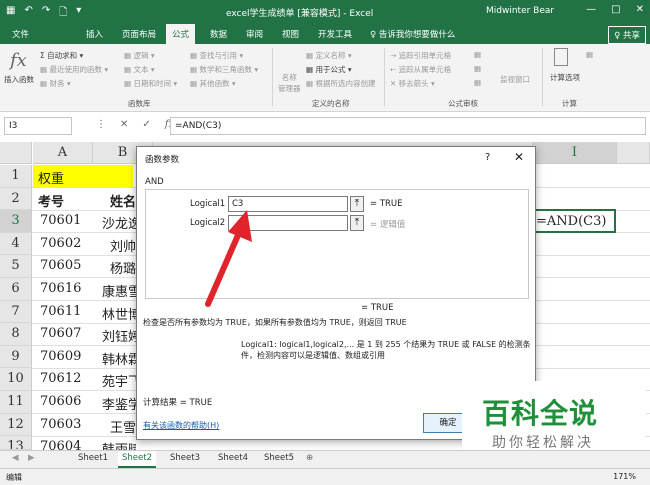 This screenshot has width=650, height=485. What do you see at coordinates (477, 54) in the screenshot?
I see `show-formulas-icon: ▦` at bounding box center [477, 54].